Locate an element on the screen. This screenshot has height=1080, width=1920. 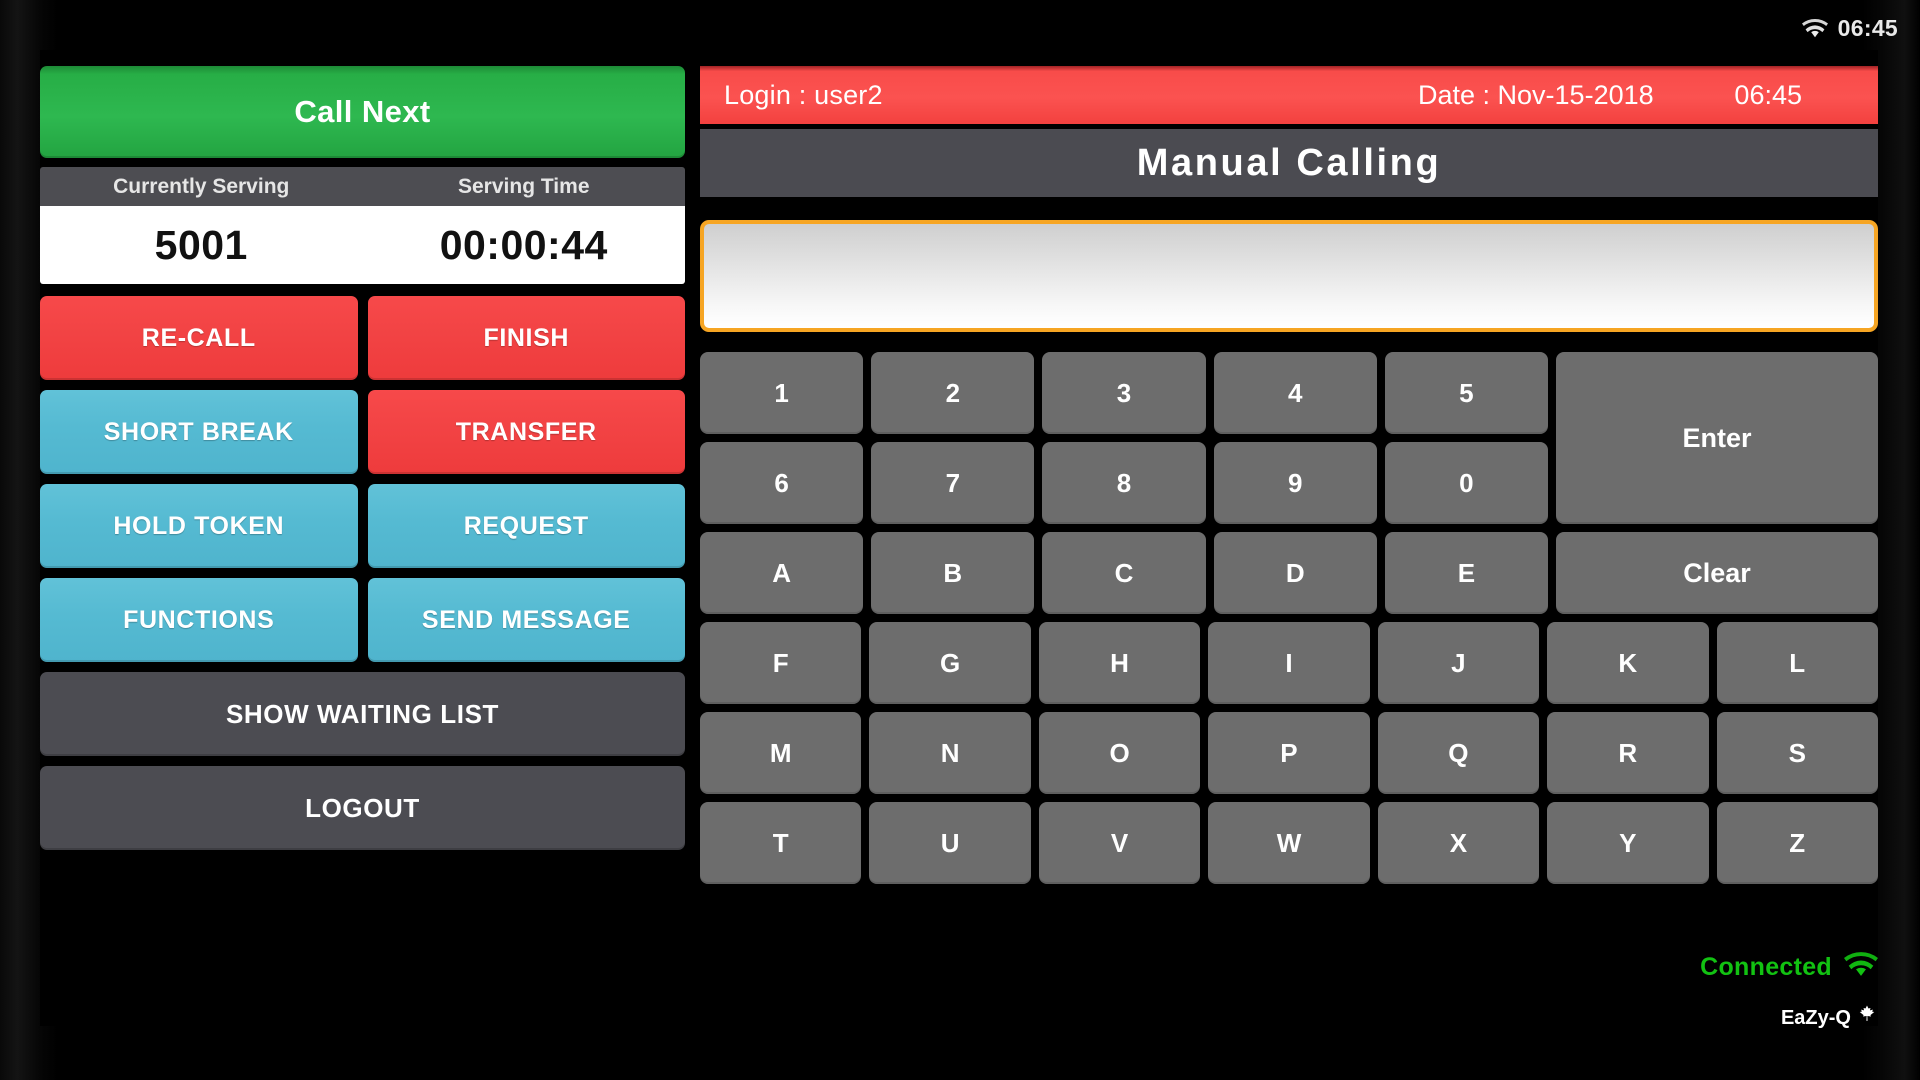
key-u: U is located at coordinates (950, 843).